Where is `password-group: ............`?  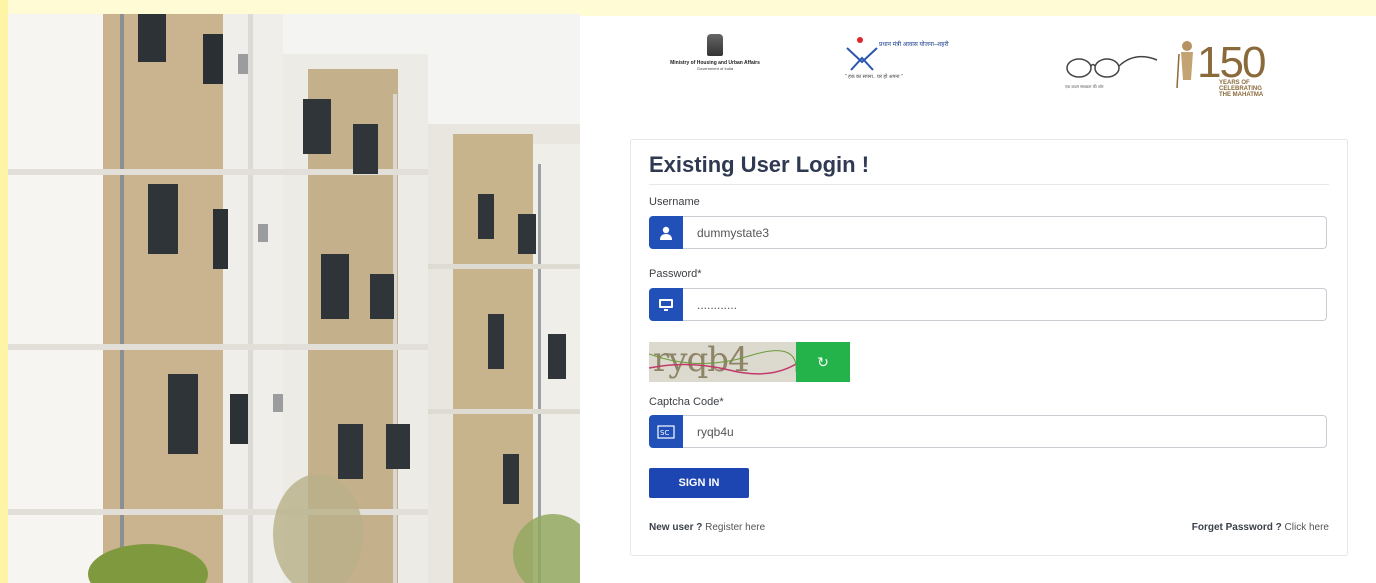
password-group: ............ is located at coordinates (988, 304).